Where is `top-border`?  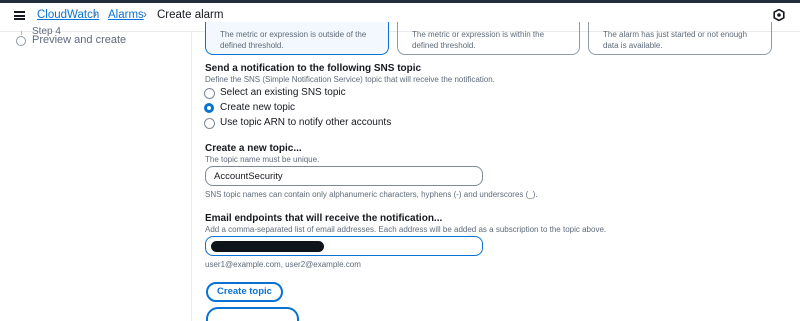 top-border is located at coordinates (400, 1).